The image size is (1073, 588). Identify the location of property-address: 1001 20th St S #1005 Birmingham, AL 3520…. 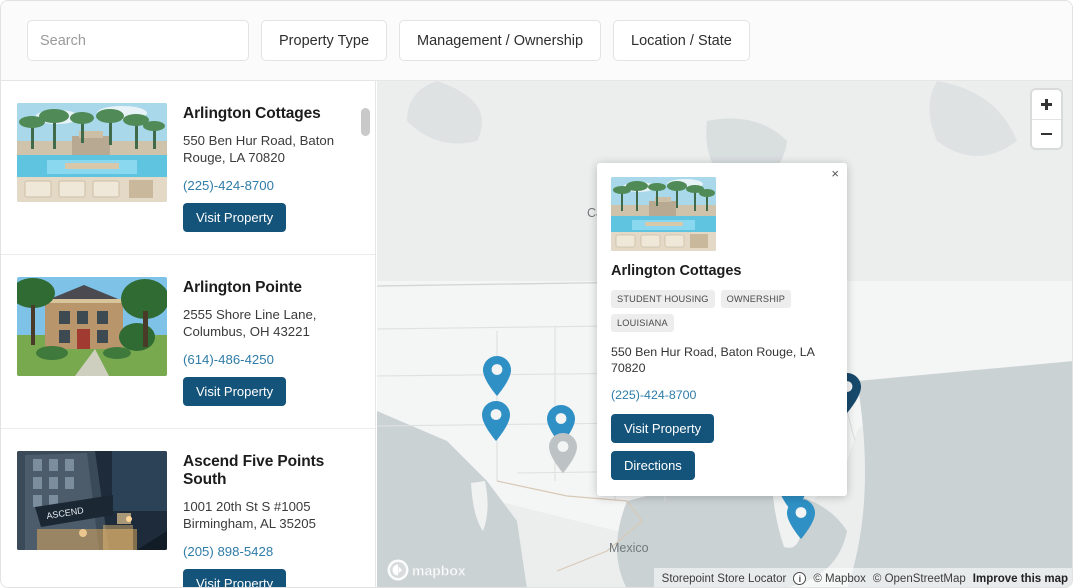
(249, 515).